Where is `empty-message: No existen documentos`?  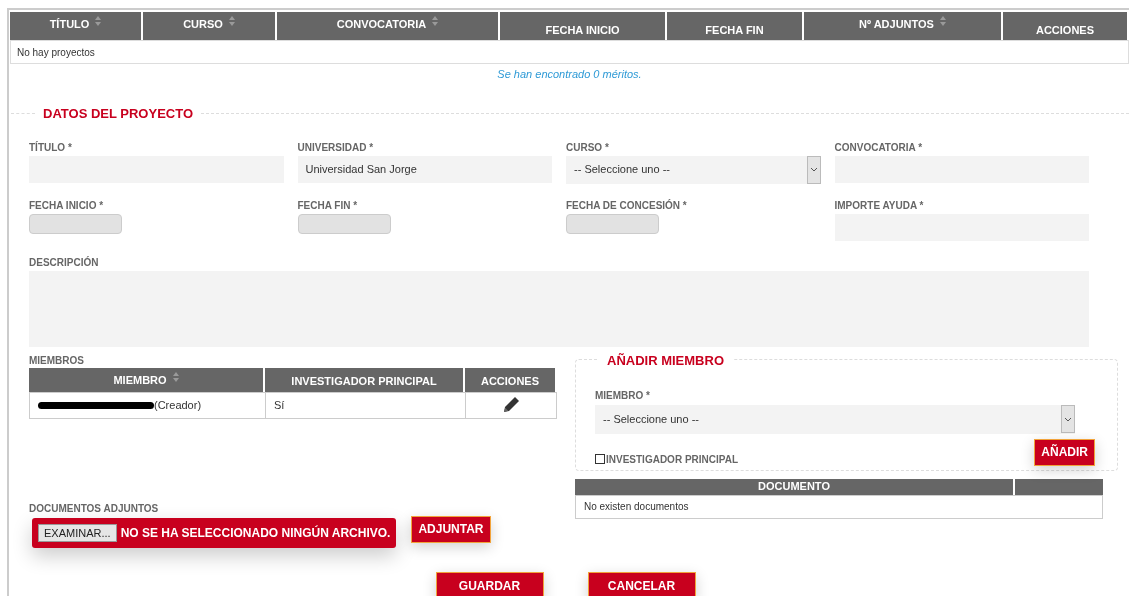
empty-message: No existen documentos is located at coordinates (636, 507).